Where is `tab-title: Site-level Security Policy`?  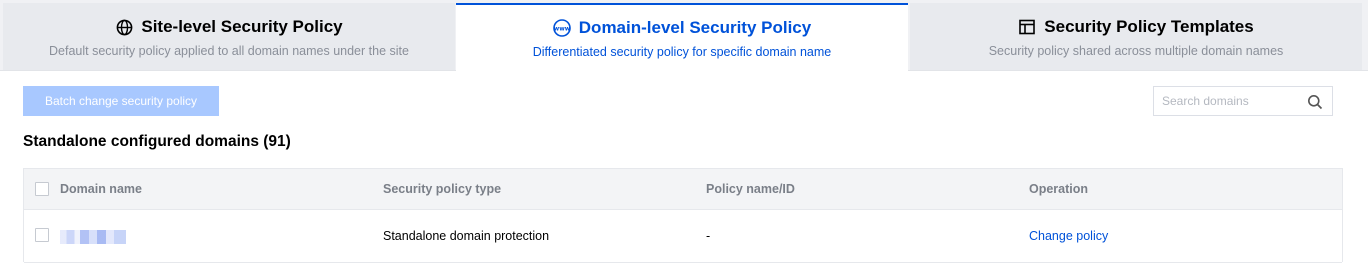
tab-title: Site-level Security Policy is located at coordinates (242, 26).